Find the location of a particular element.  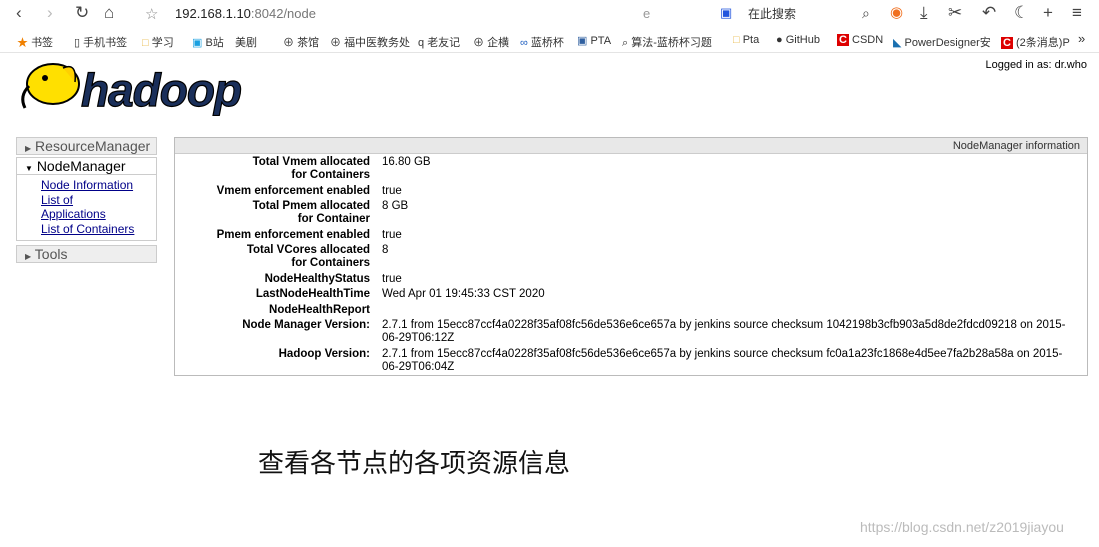

bookmark: C CSDN is located at coordinates (860, 40).